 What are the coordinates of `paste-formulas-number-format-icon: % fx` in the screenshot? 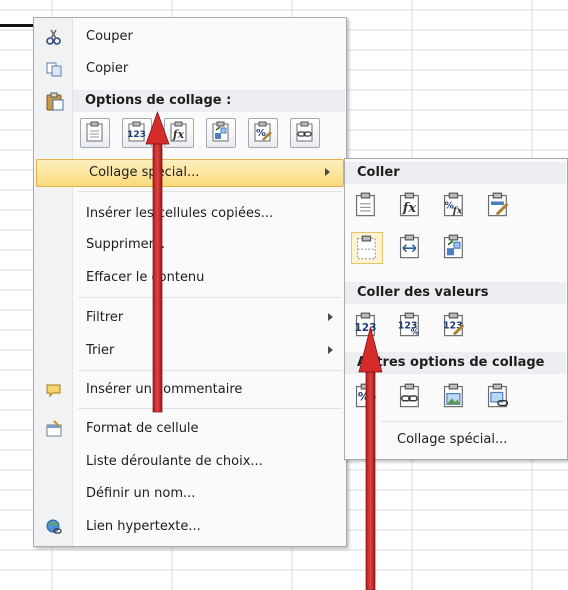 It's located at (453, 204).